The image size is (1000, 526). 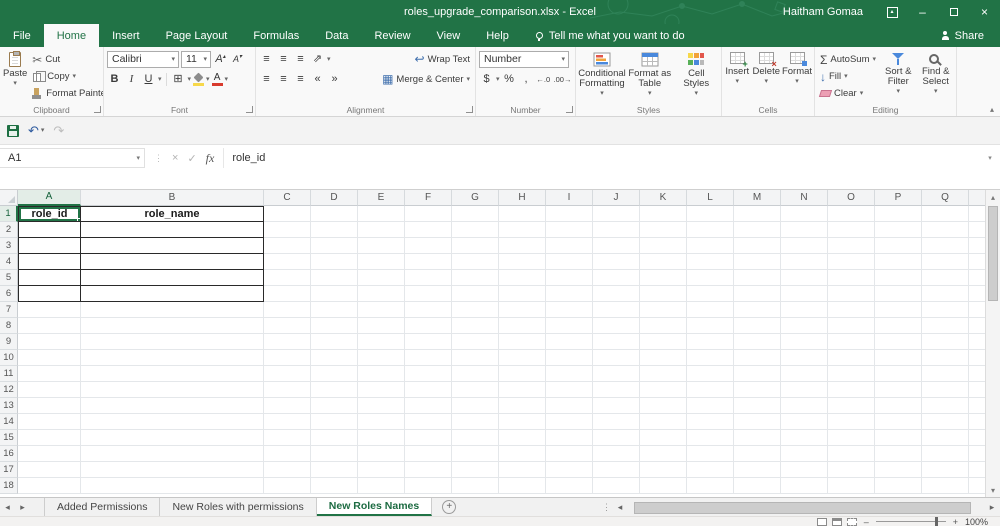 I want to click on sheet-tab-new-roles-names: New Roles Names, so click(x=374, y=507).